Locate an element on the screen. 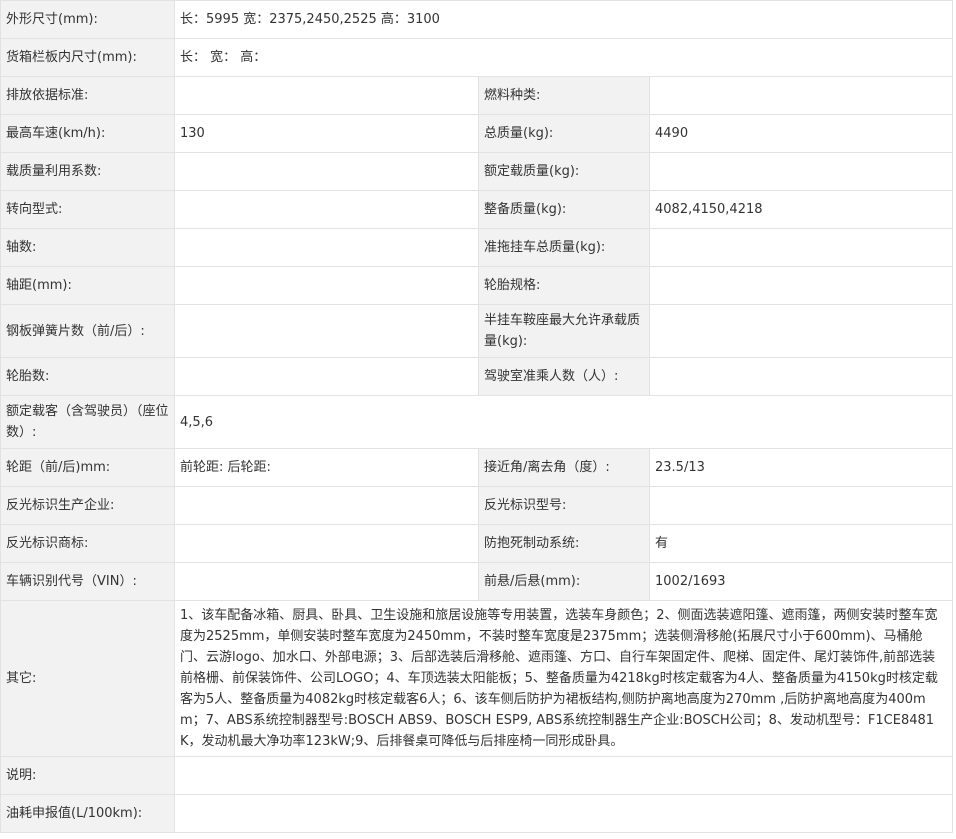 This screenshot has height=839, width=956. fuel-type-value is located at coordinates (801, 95).